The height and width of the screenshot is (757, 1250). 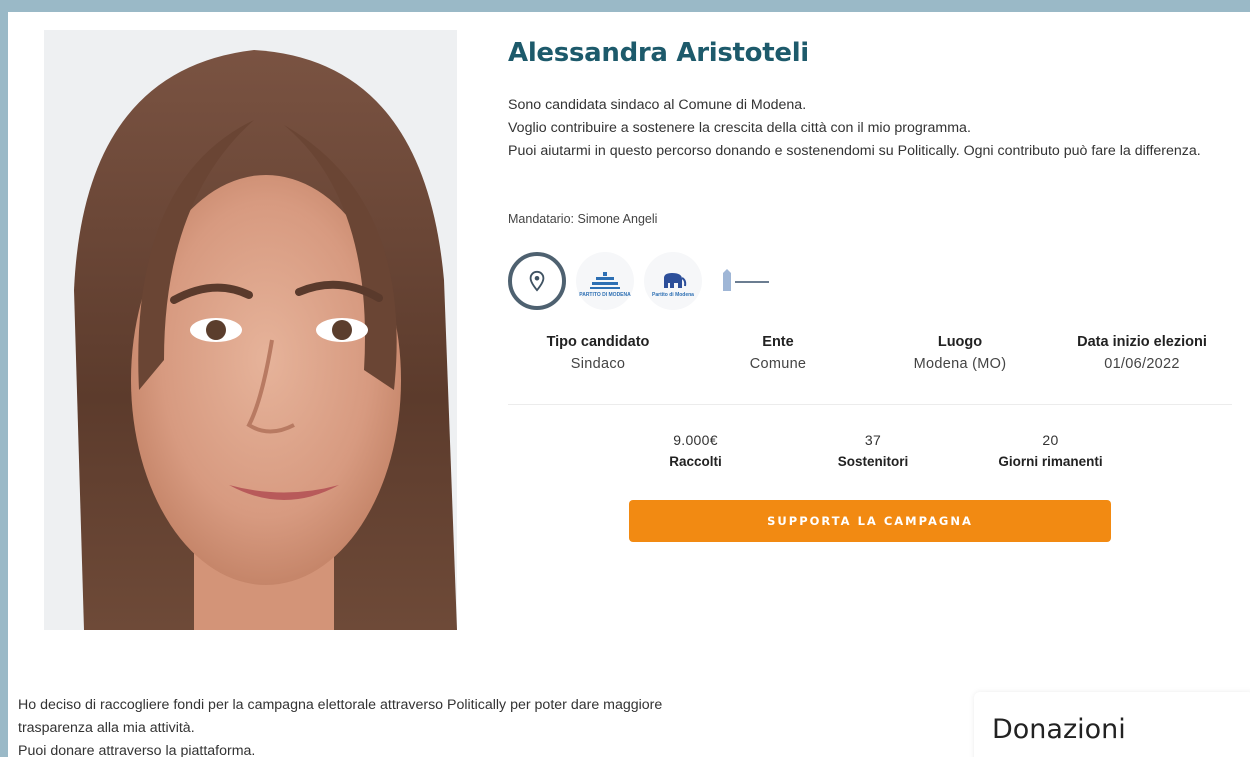 I want to click on description-line: trasparenza alla mia attività., so click(x=106, y=728).